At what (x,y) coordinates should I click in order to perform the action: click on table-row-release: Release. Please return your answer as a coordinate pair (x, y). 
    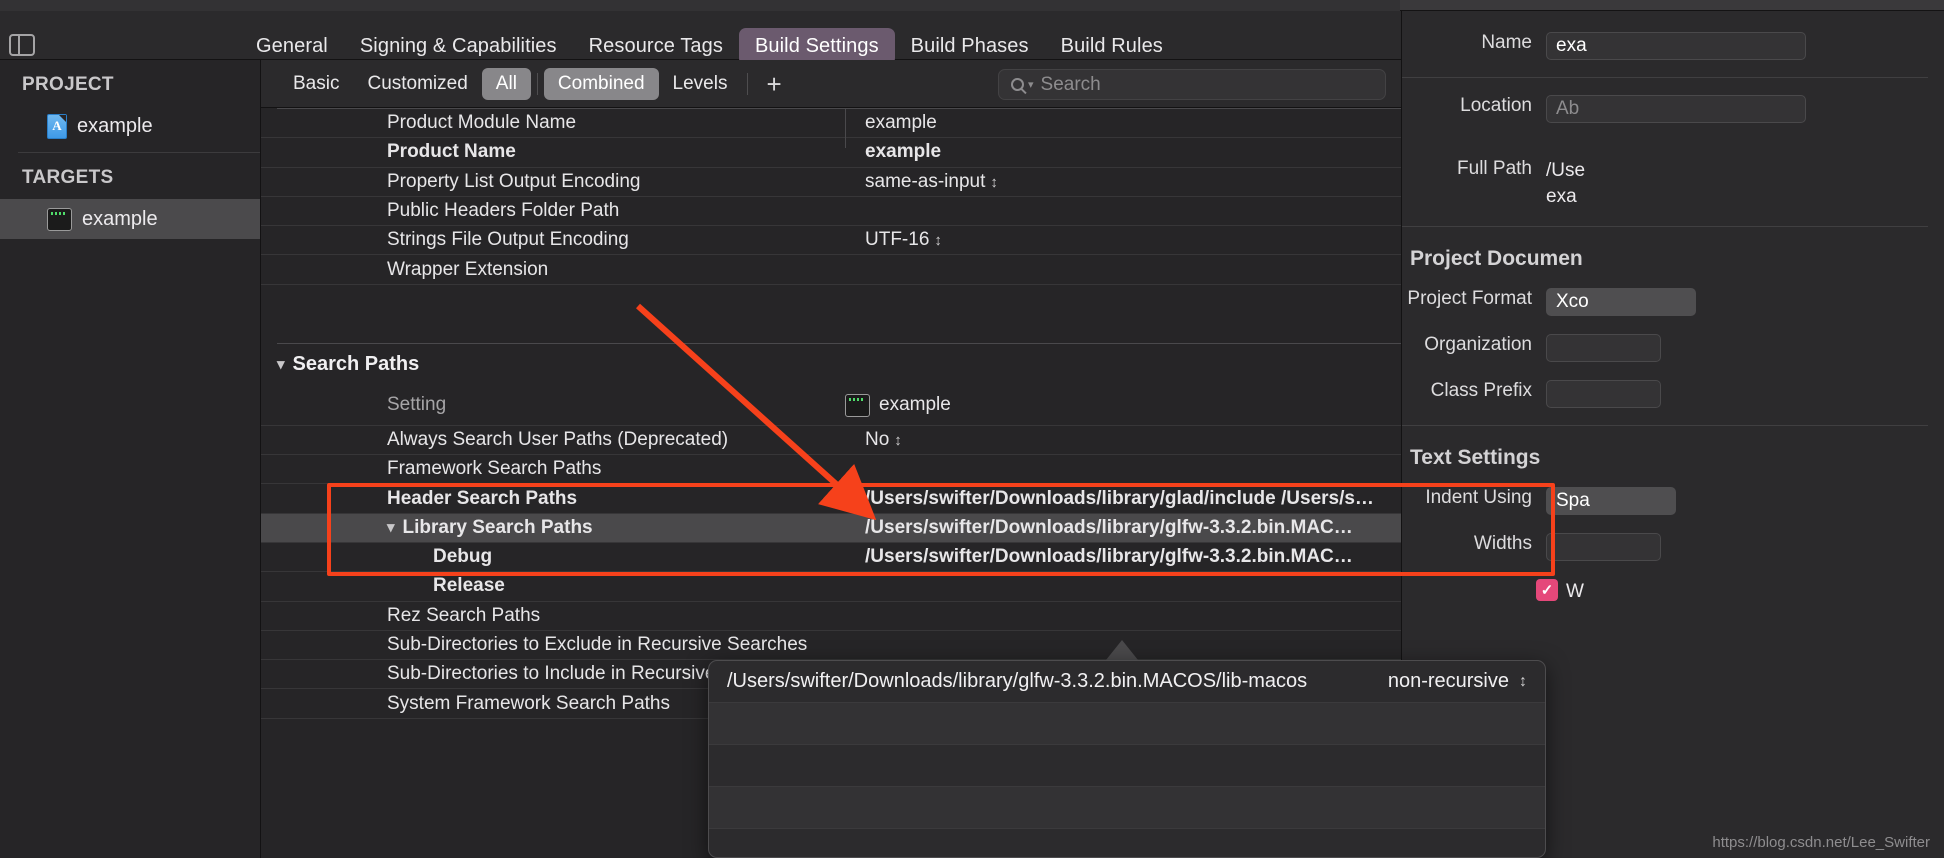
    Looking at the image, I should click on (831, 587).